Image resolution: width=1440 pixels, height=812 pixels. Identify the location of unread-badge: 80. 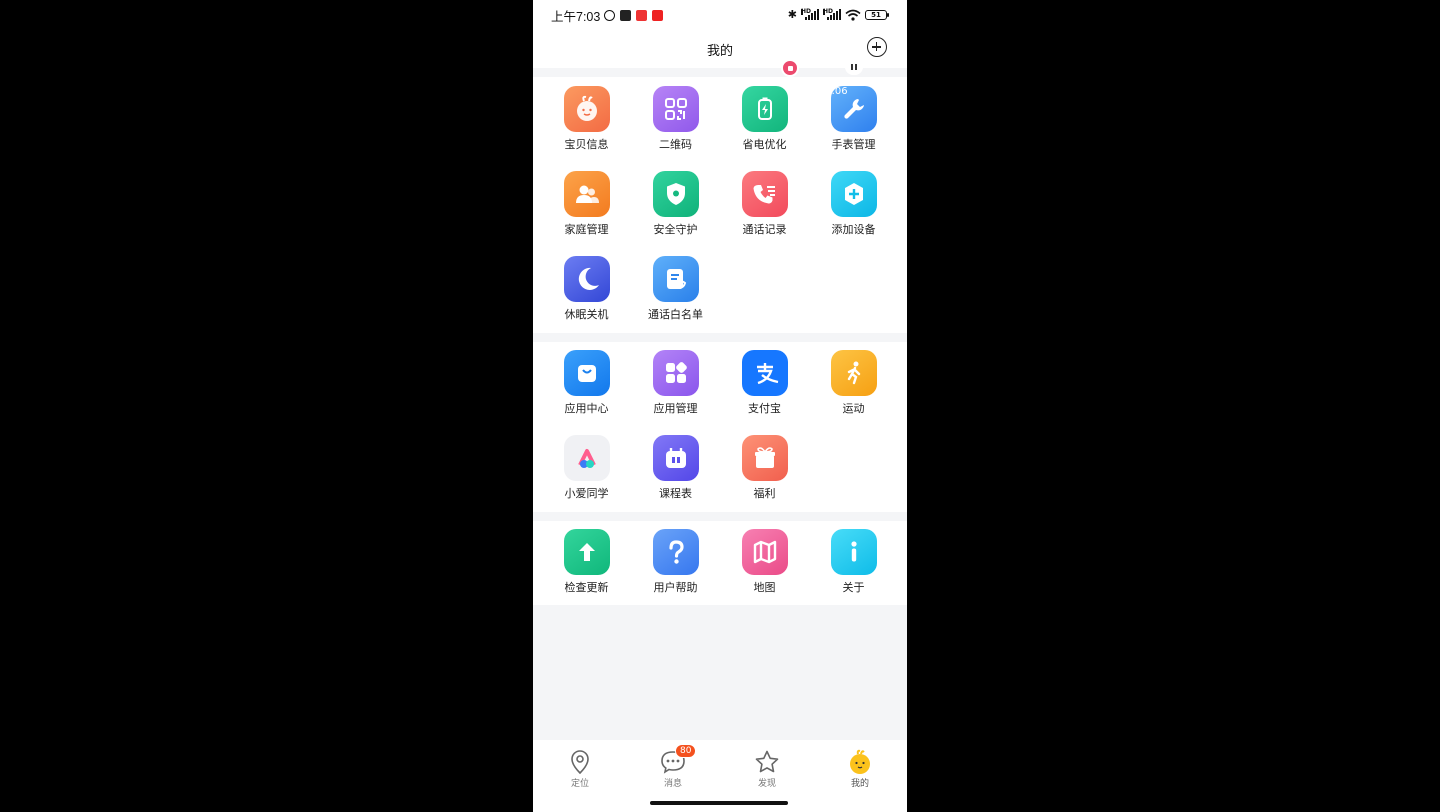
(686, 751).